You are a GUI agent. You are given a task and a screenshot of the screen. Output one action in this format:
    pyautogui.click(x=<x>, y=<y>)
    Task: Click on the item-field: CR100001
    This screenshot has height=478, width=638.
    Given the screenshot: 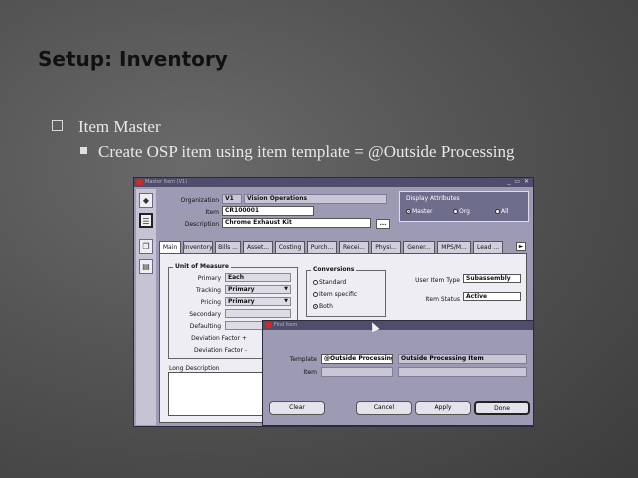 What is the action you would take?
    pyautogui.click(x=268, y=211)
    